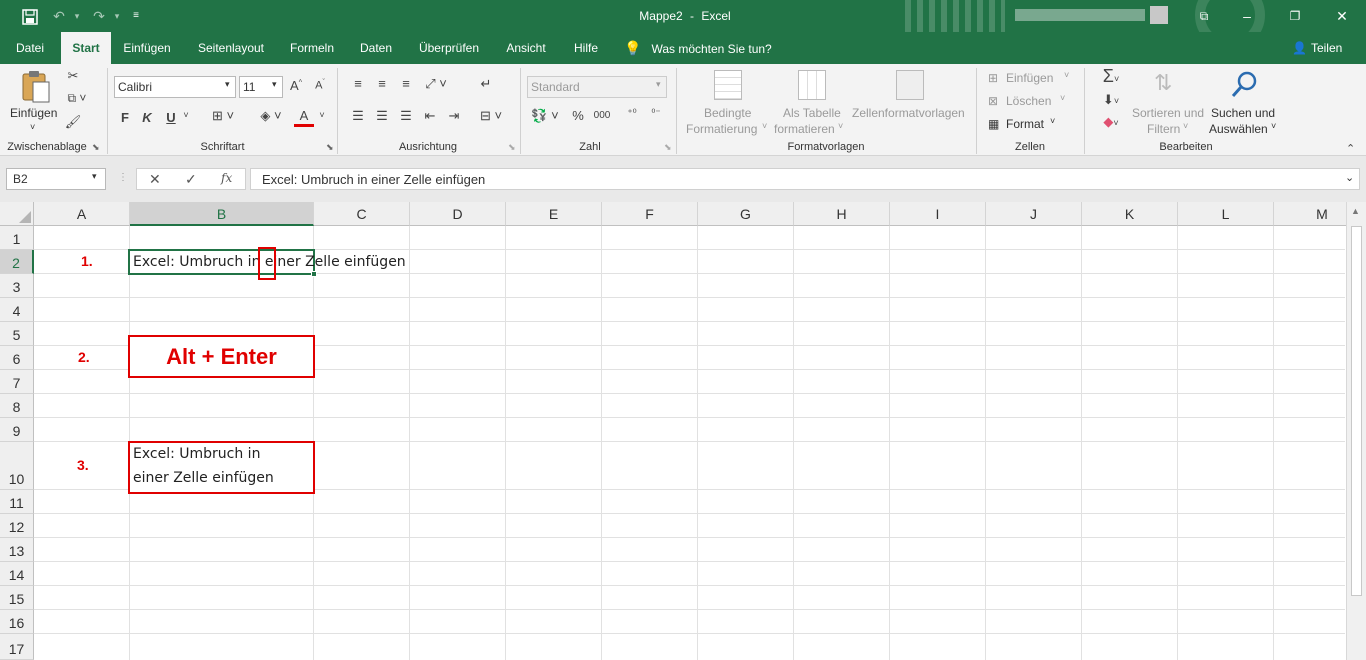  Describe the element at coordinates (320, 85) in the screenshot. I see `shrink-font-icon: Aˇ` at that location.